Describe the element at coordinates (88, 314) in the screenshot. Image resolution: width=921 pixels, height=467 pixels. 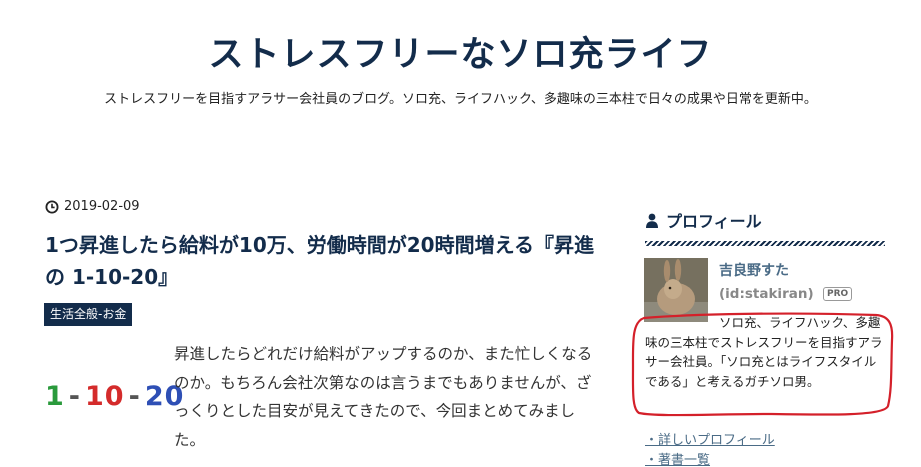
I see `category-label: 生活全般-お金` at that location.